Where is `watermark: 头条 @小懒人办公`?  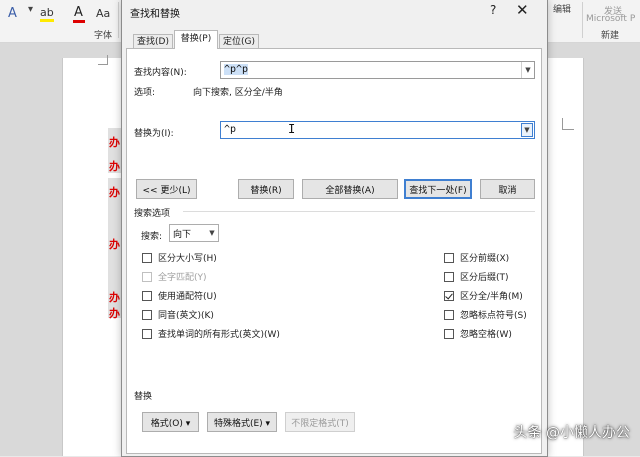 watermark: 头条 @小懒人办公 is located at coordinates (571, 433).